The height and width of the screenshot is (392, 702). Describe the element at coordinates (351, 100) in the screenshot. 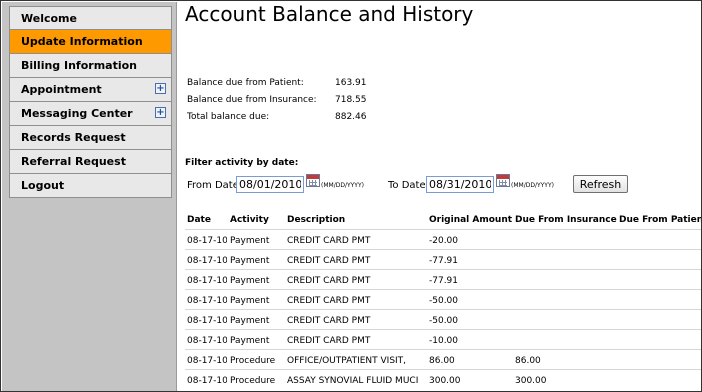

I see `balance-value: 718.55` at that location.